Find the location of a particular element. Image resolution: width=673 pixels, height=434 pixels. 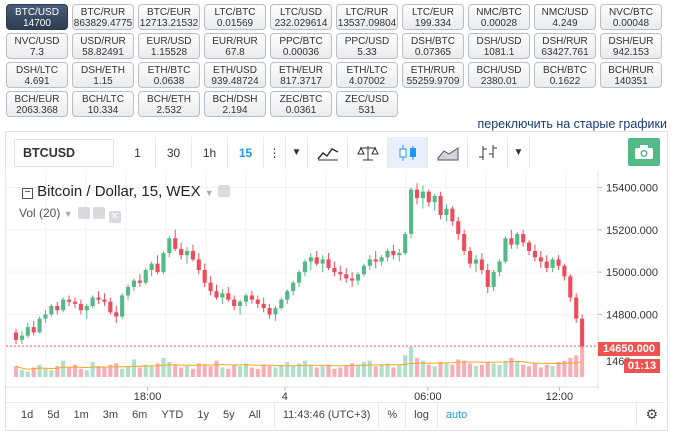

chart-style-chevron-icon: ▼ is located at coordinates (519, 152).